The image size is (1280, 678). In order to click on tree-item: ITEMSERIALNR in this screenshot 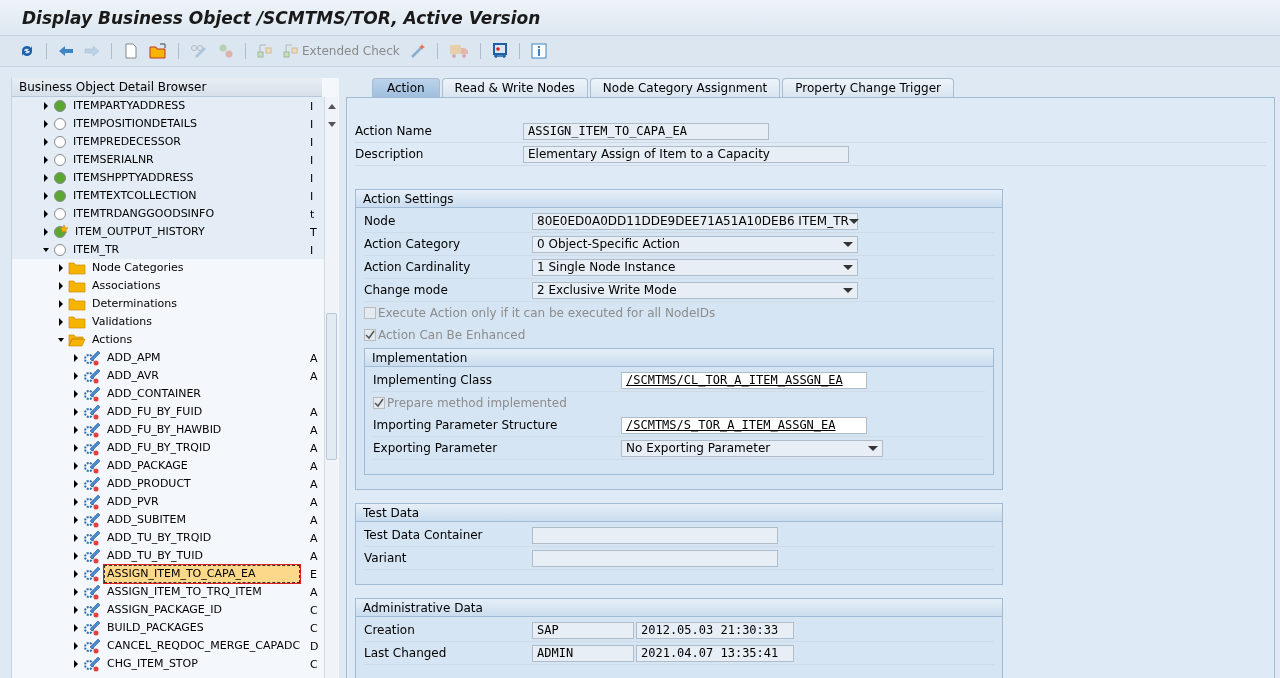, I will do `click(113, 160)`.